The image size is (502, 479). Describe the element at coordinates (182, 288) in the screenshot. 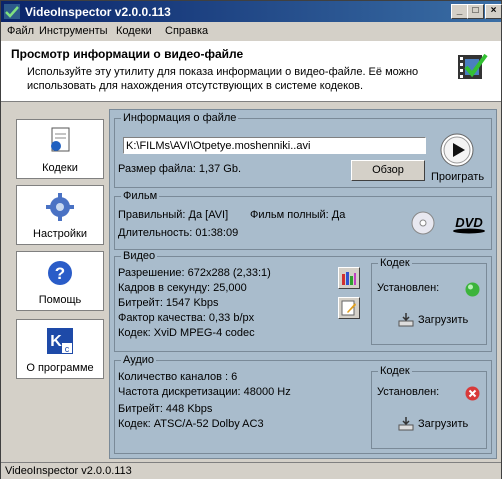

I see `video-fps: Кадров в секунду: 25,000` at that location.